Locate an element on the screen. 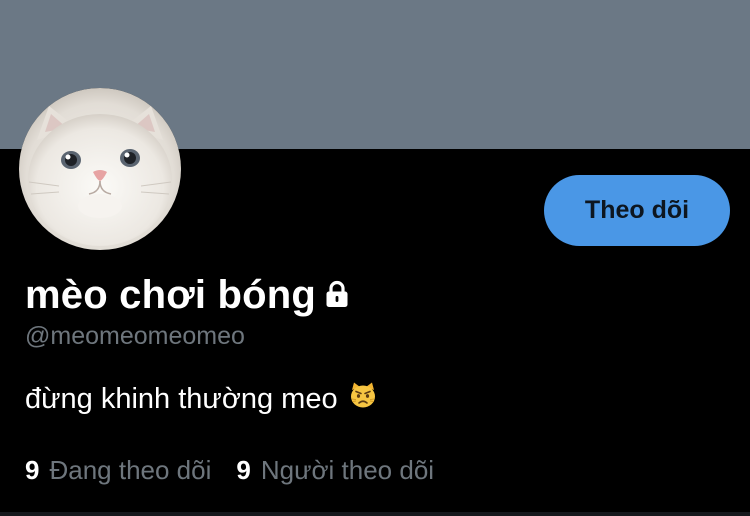  divider is located at coordinates (375, 514).